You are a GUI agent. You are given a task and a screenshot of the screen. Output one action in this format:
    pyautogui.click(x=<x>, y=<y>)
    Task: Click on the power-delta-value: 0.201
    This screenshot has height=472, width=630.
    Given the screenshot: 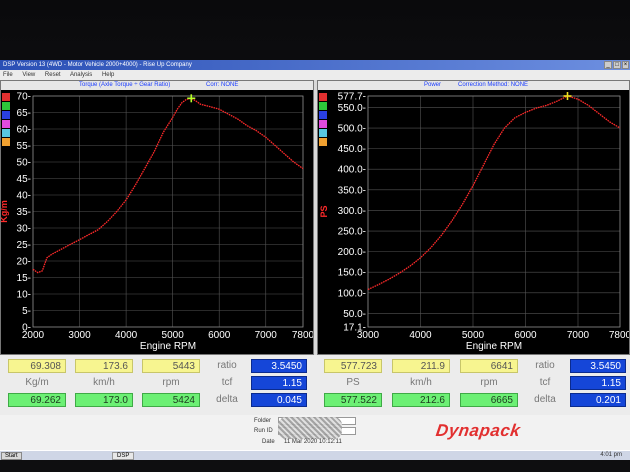 What is the action you would take?
    pyautogui.click(x=598, y=400)
    